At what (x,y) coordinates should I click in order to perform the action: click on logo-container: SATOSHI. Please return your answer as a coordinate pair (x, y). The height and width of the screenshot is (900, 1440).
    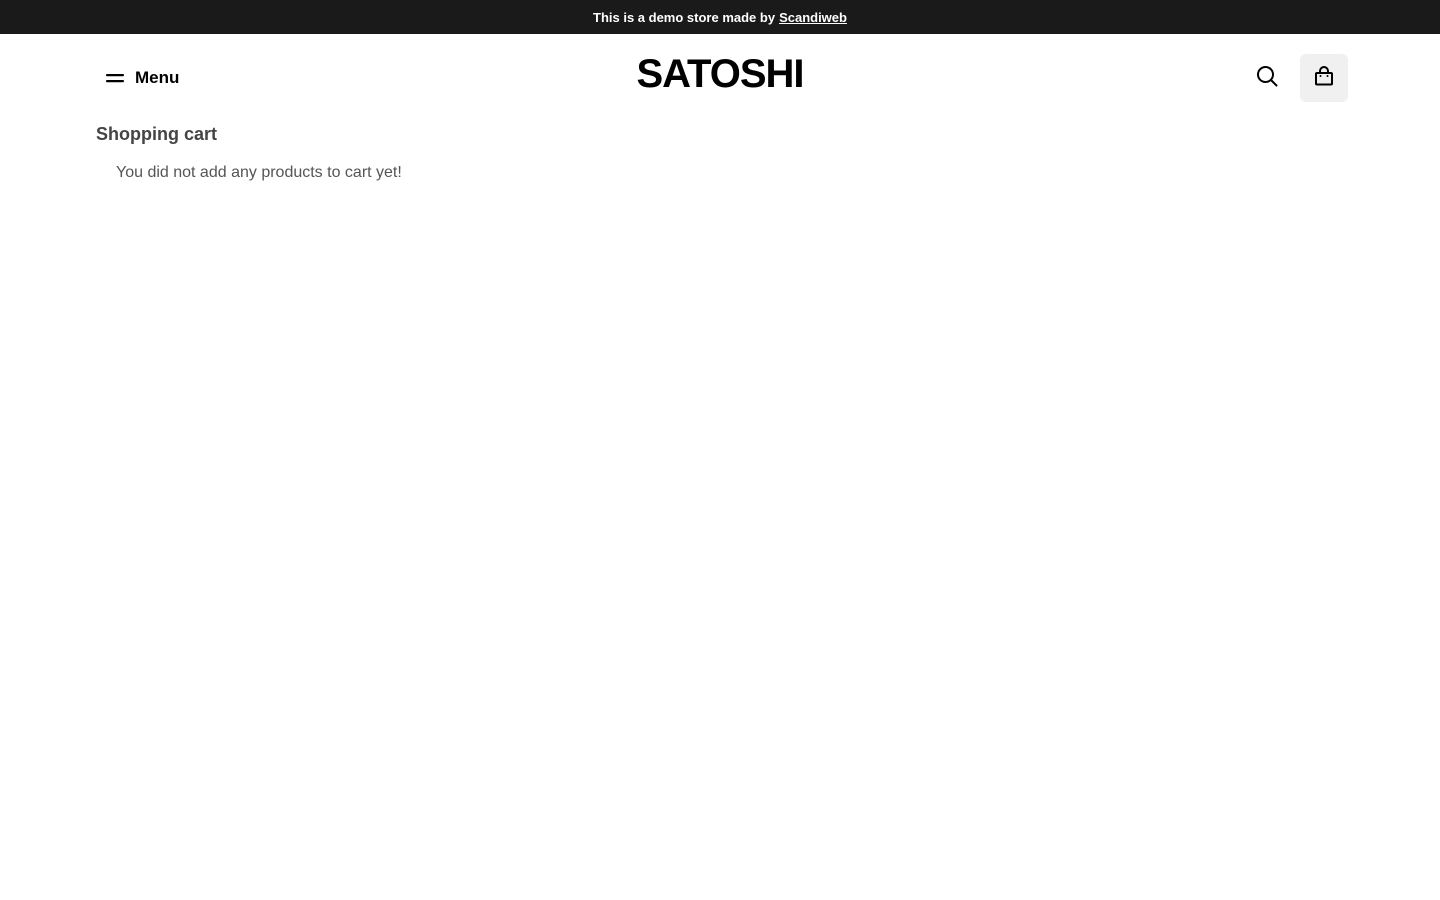
    Looking at the image, I should click on (720, 74).